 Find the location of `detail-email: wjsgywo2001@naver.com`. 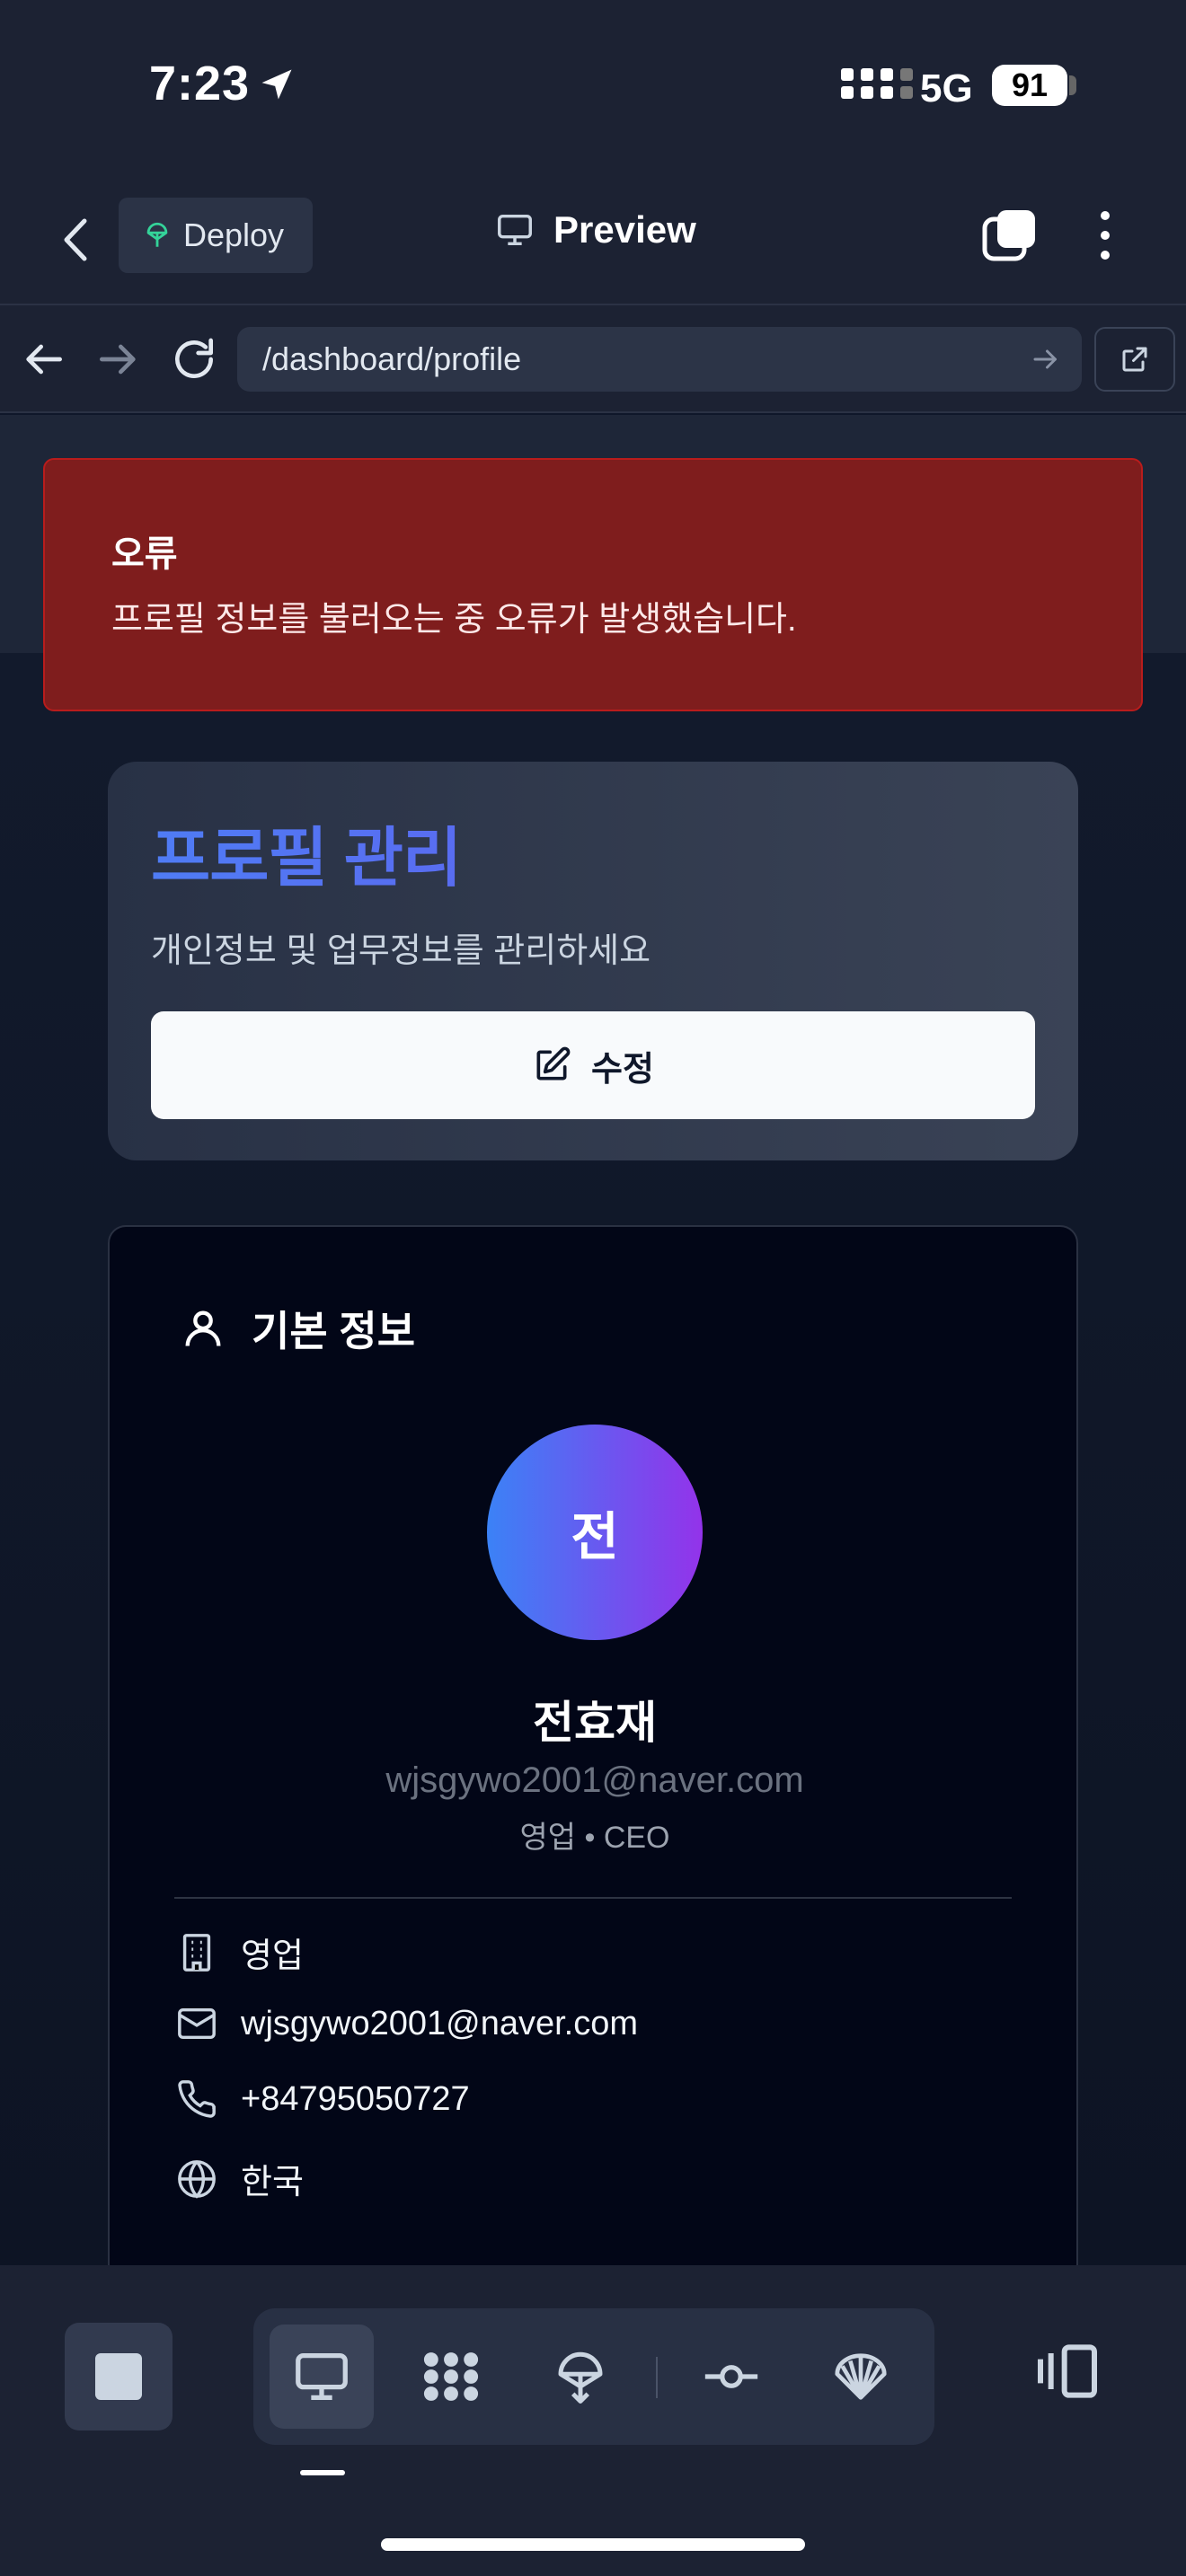

detail-email: wjsgywo2001@naver.com is located at coordinates (407, 2023).